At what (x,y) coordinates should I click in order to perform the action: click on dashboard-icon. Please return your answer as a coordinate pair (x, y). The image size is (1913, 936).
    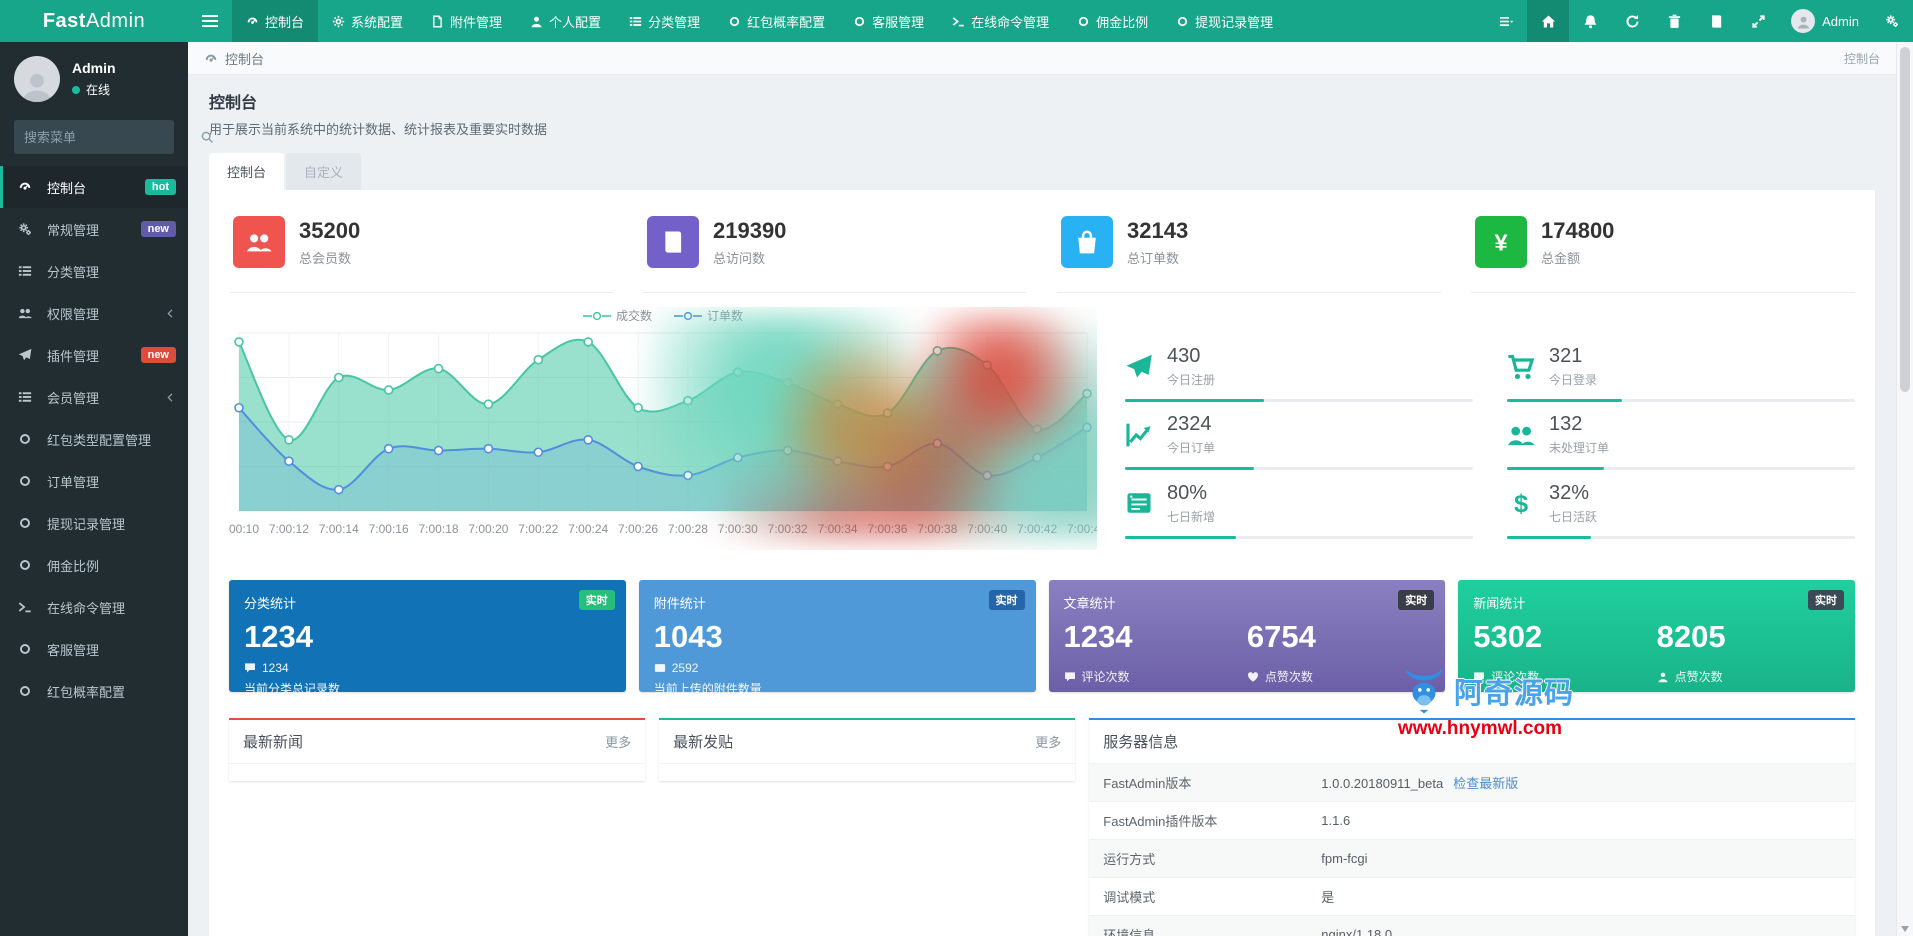
    Looking at the image, I should click on (25, 186).